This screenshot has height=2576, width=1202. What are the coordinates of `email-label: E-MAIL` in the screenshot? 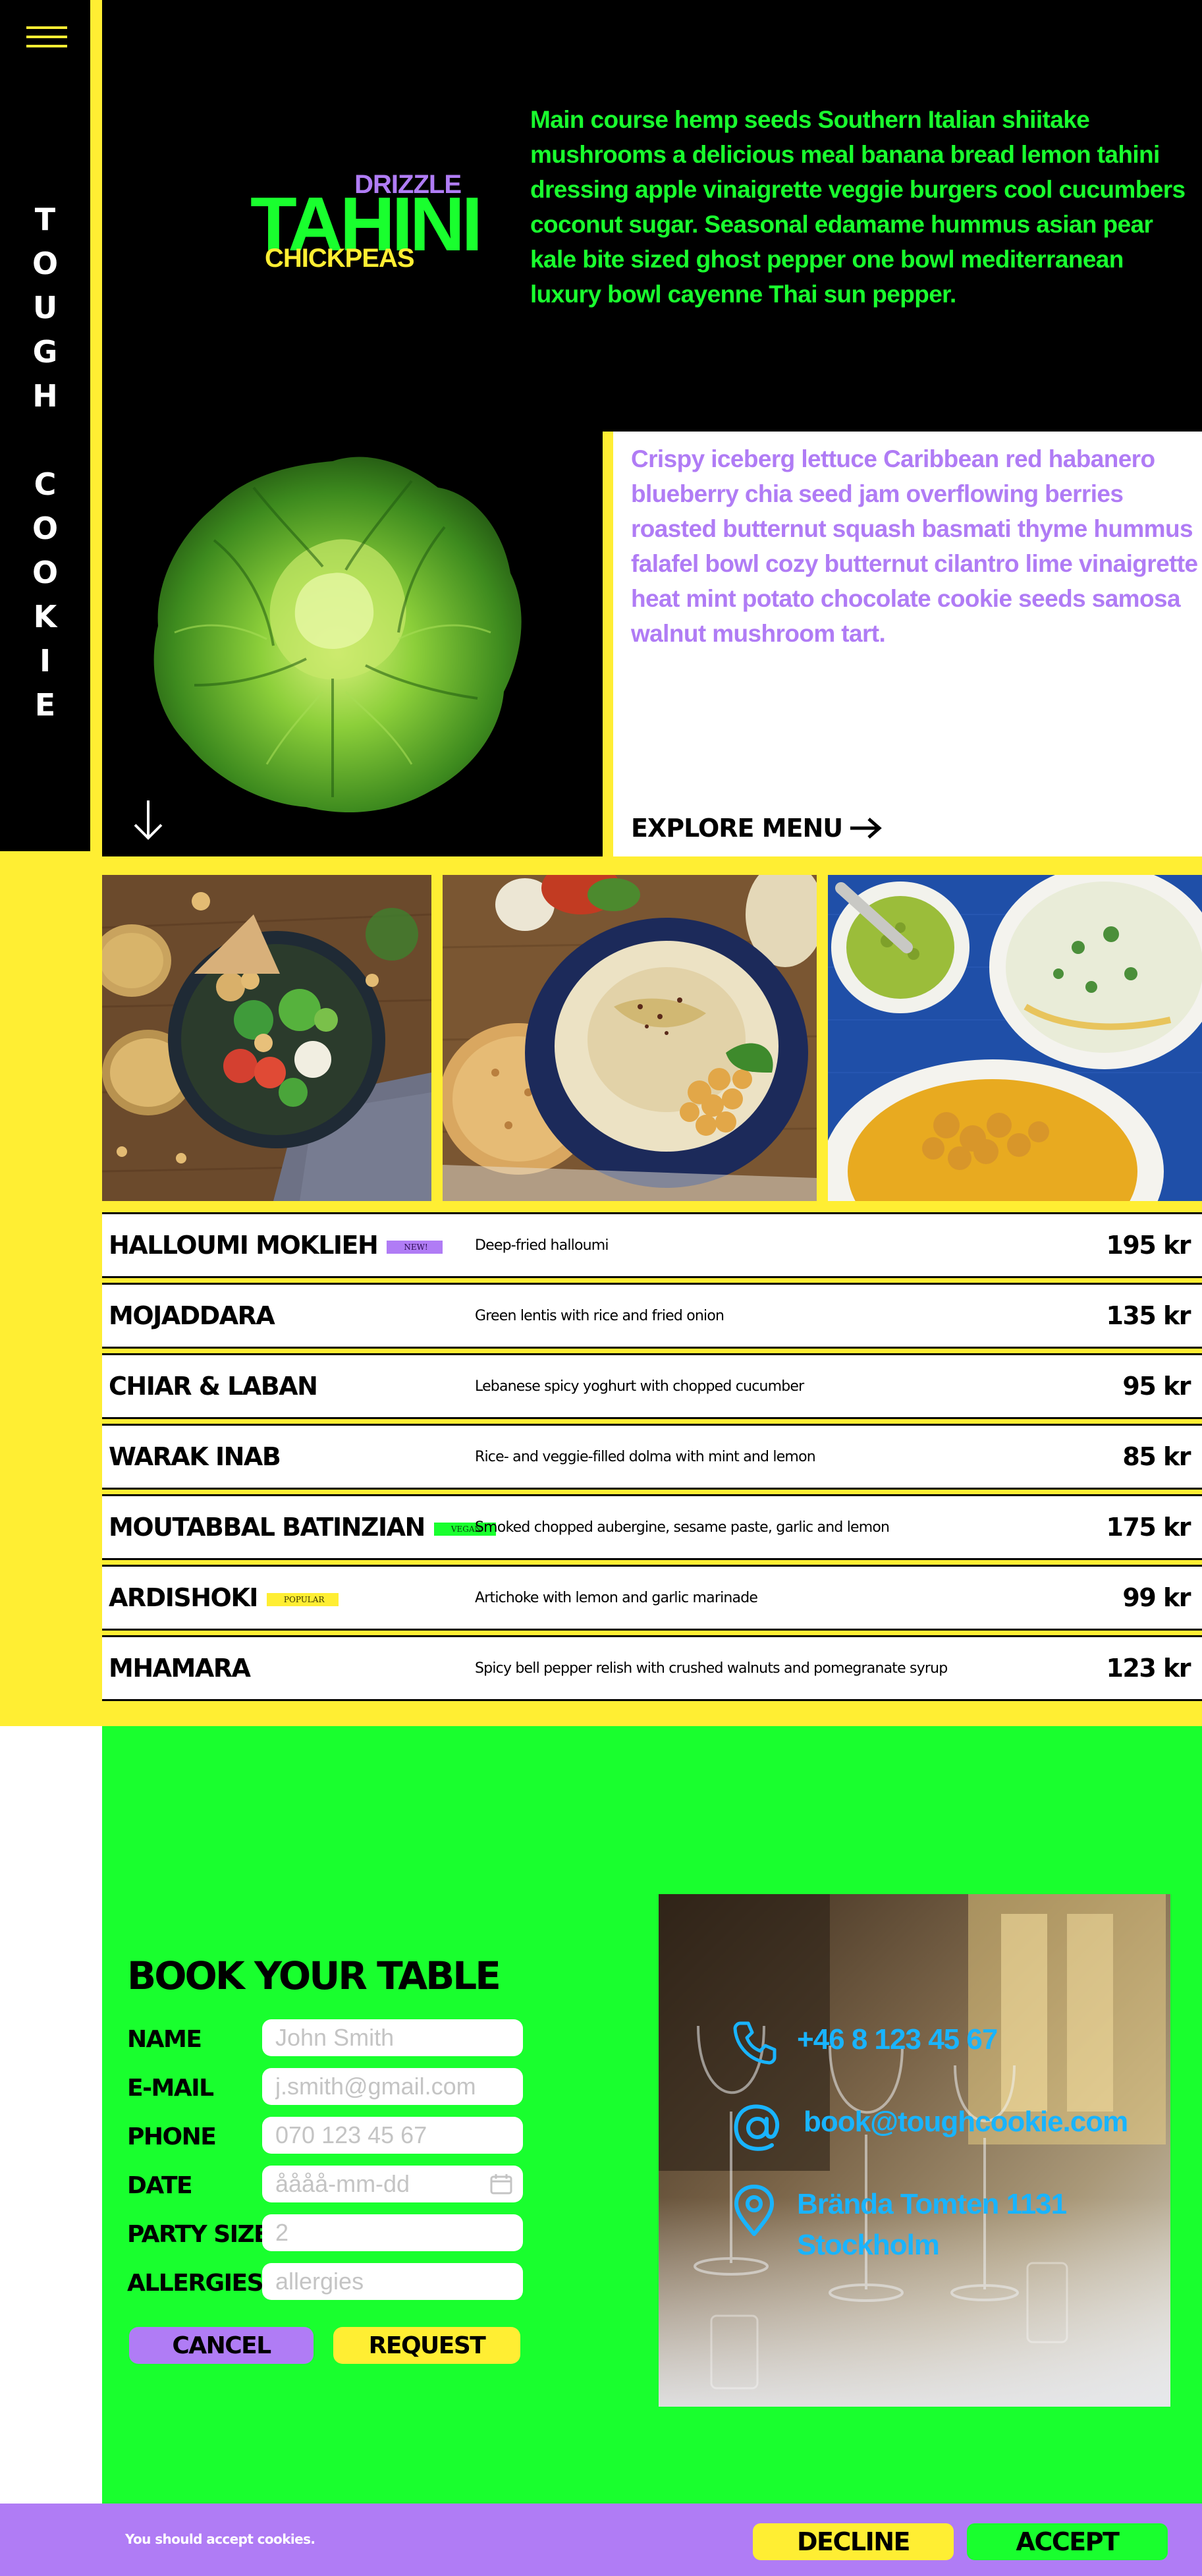 It's located at (170, 2088).